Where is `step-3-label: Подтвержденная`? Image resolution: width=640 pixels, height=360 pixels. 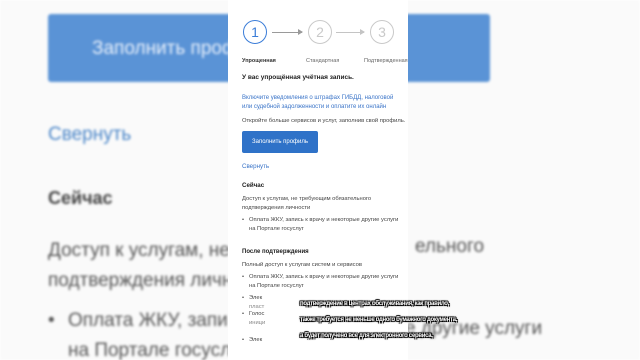
step-3-label: Подтвержденная is located at coordinates (386, 61).